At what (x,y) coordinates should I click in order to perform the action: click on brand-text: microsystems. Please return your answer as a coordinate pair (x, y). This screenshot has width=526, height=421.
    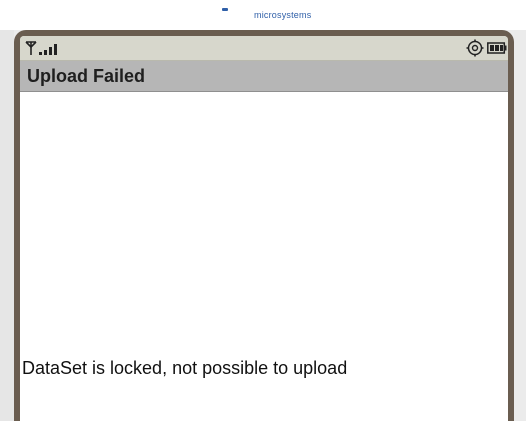
    Looking at the image, I should click on (283, 15).